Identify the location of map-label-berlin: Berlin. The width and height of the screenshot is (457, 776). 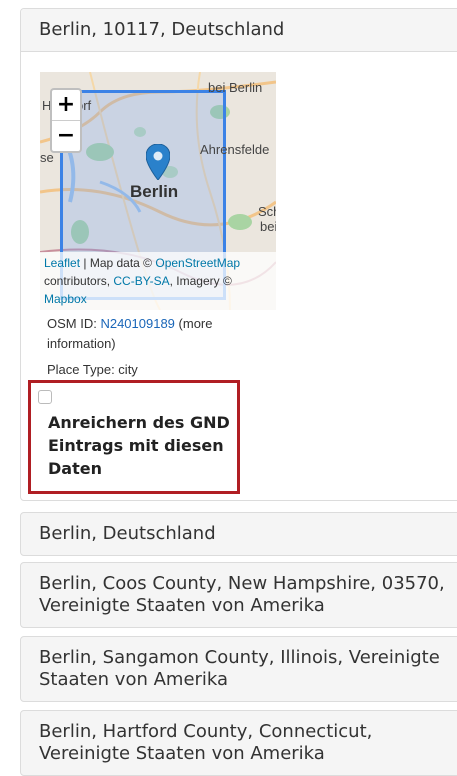
(154, 191).